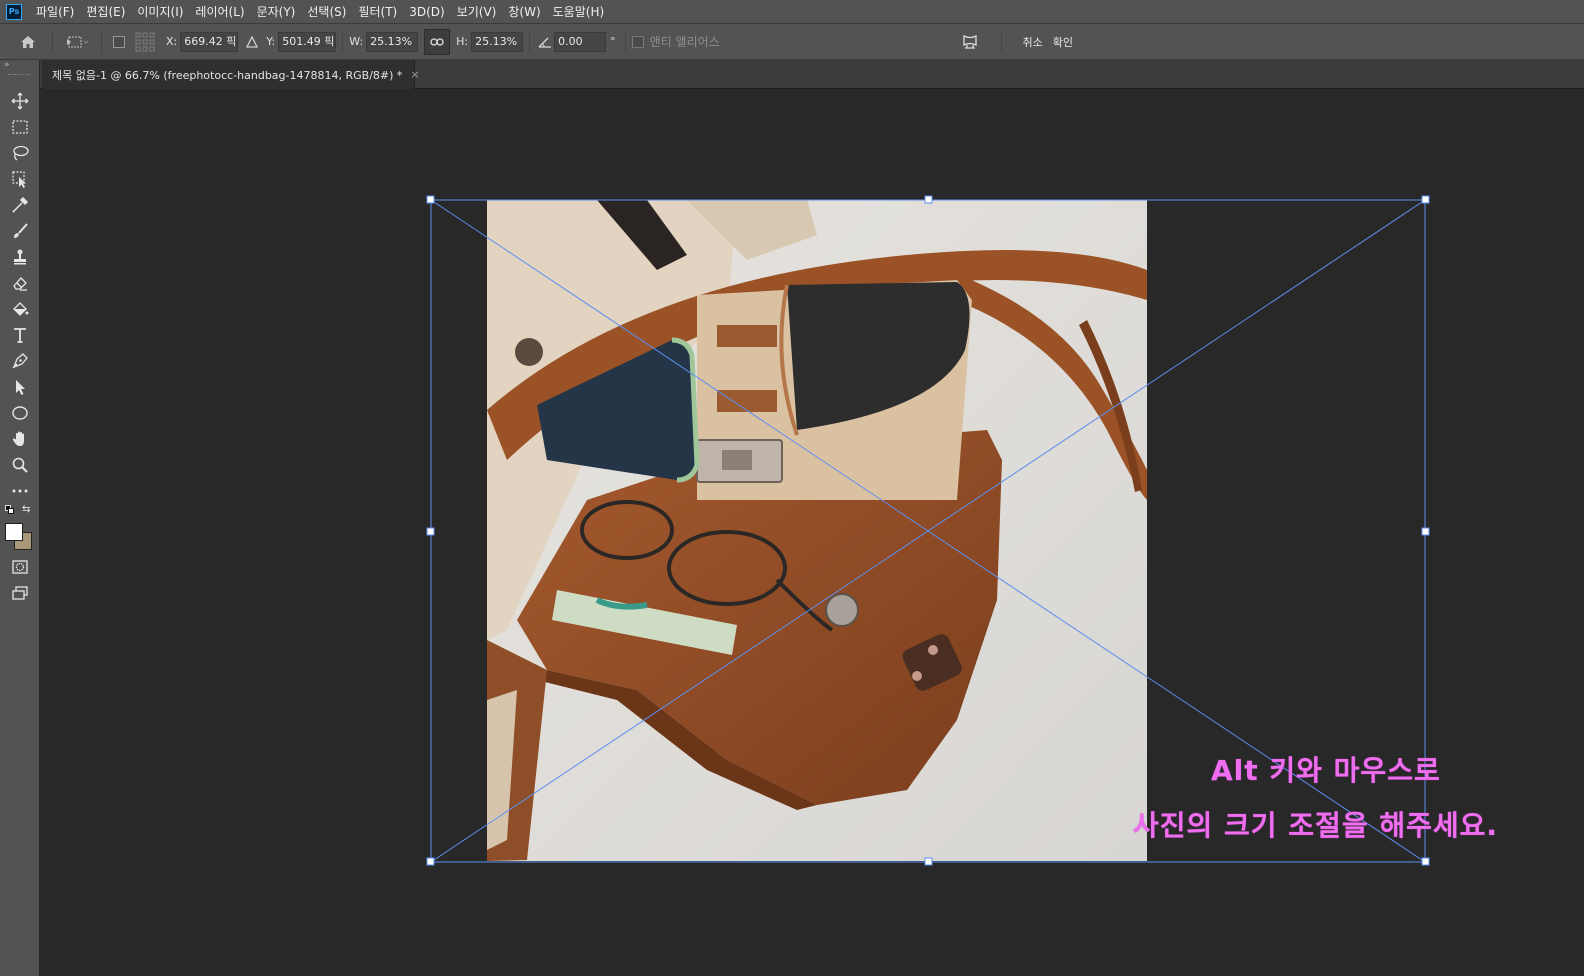  I want to click on x-label: X:, so click(172, 41).